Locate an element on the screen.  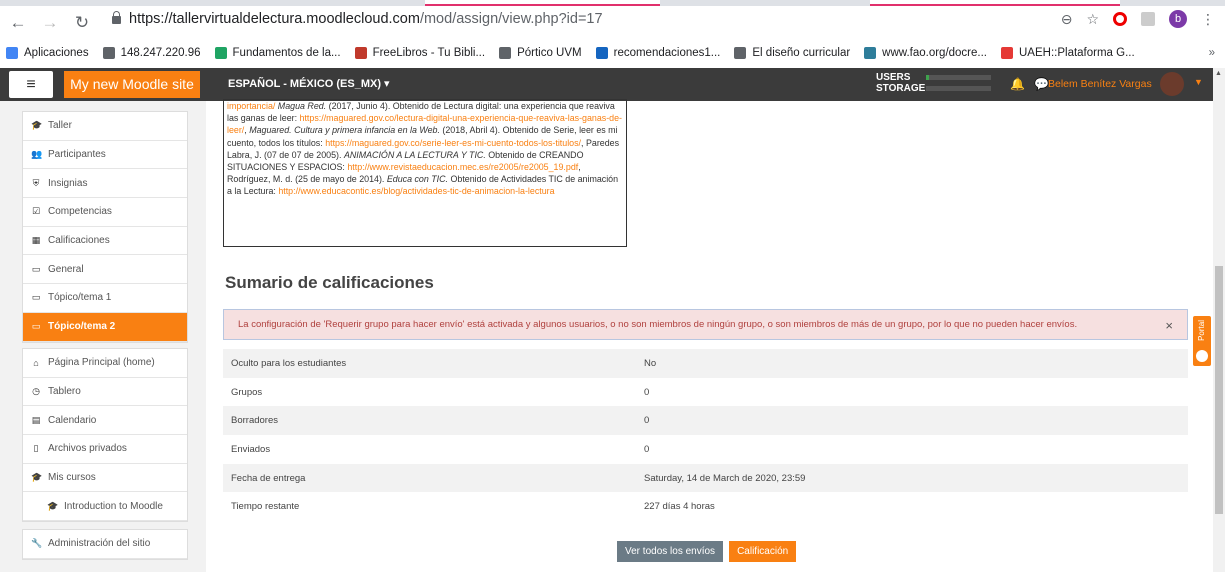
sidebar-item: ▭ Tópico/tema 1 is located at coordinates (105, 298).